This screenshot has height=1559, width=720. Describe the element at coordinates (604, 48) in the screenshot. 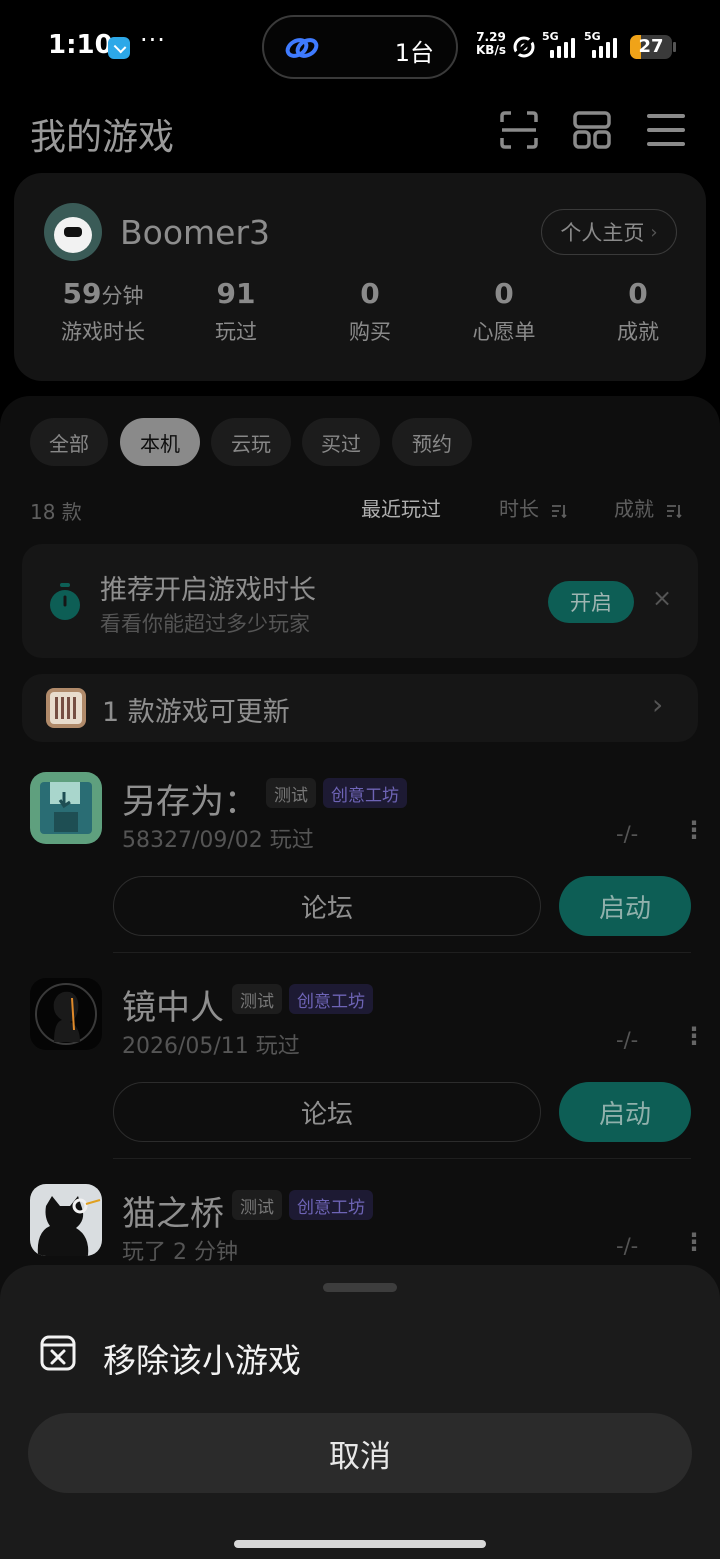

I see `signal-bars-sim2-icon` at that location.